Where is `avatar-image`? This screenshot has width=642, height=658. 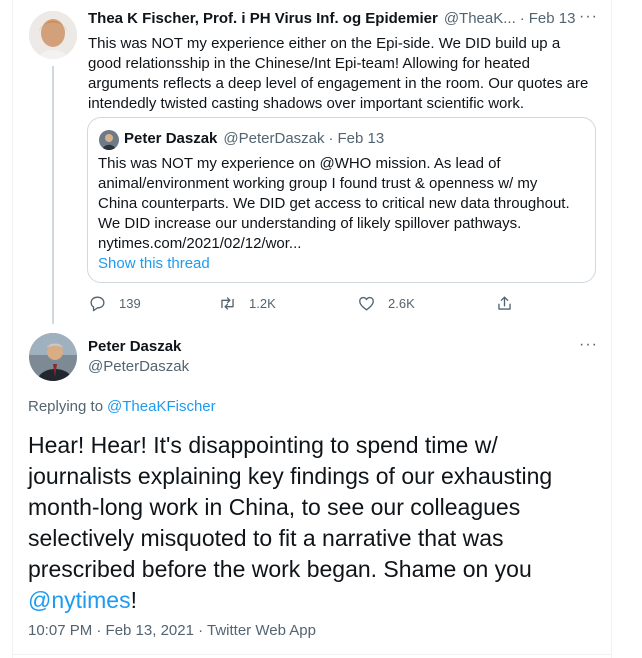 avatar-image is located at coordinates (53, 35).